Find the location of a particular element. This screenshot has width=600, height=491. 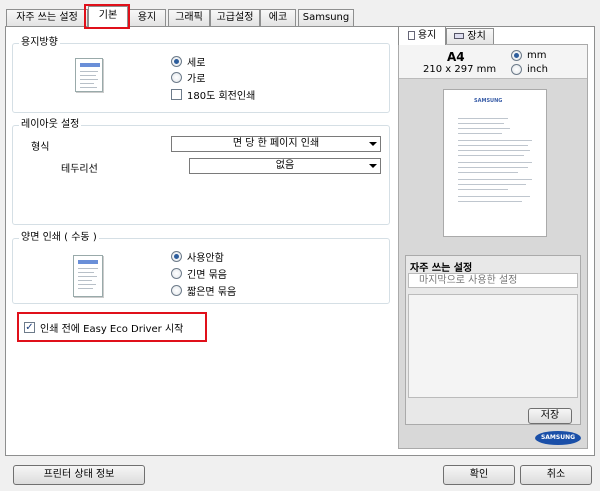

tab-eco: 에코 is located at coordinates (278, 17).